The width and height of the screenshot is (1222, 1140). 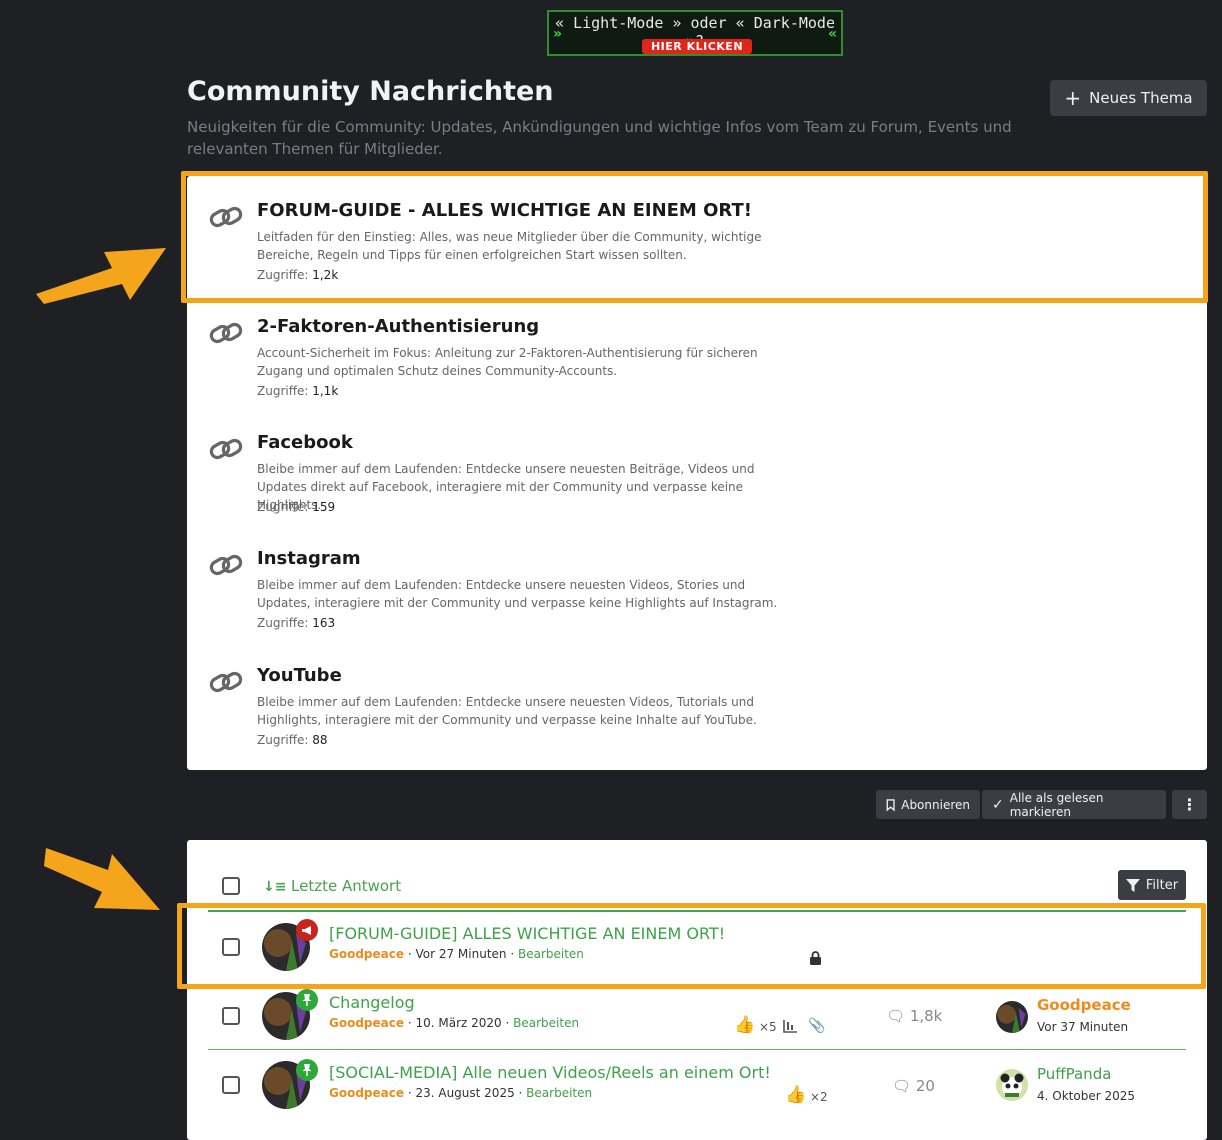 What do you see at coordinates (370, 91) in the screenshot?
I see `page-title: Community Nachrichten` at bounding box center [370, 91].